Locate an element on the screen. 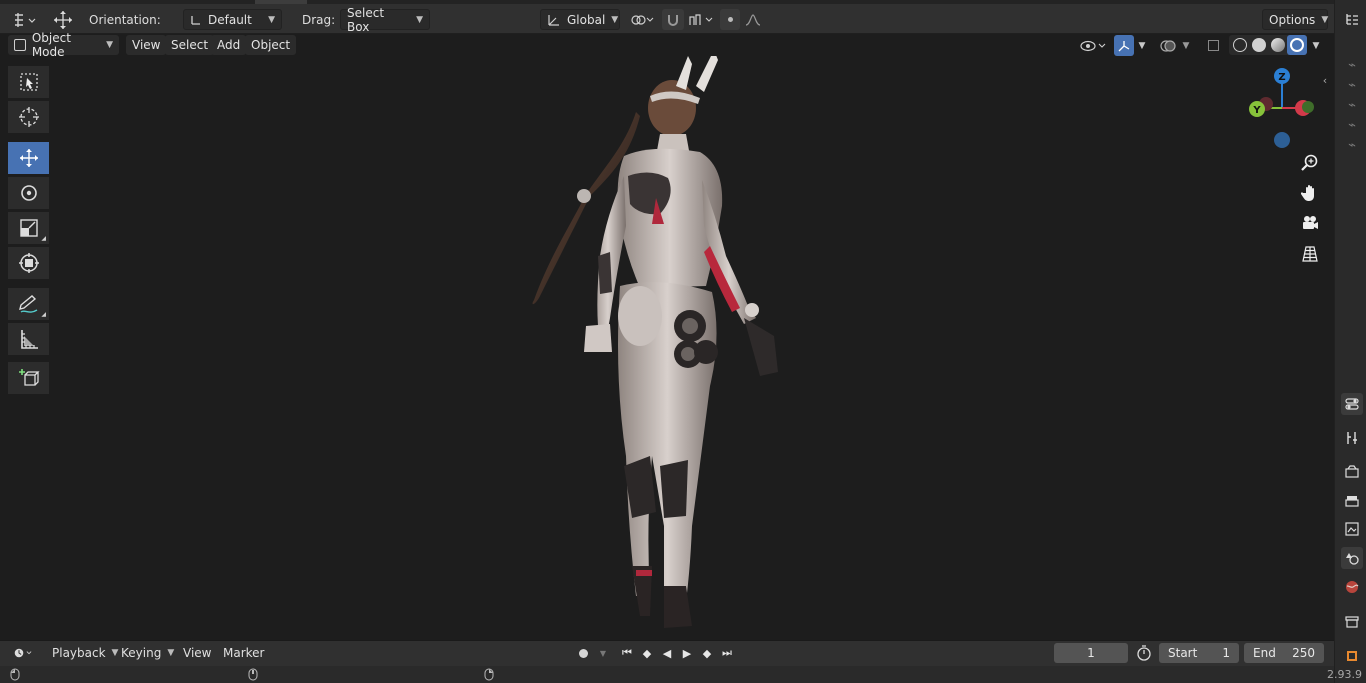 The image size is (1366, 683). play-button: ▶ is located at coordinates (687, 653).